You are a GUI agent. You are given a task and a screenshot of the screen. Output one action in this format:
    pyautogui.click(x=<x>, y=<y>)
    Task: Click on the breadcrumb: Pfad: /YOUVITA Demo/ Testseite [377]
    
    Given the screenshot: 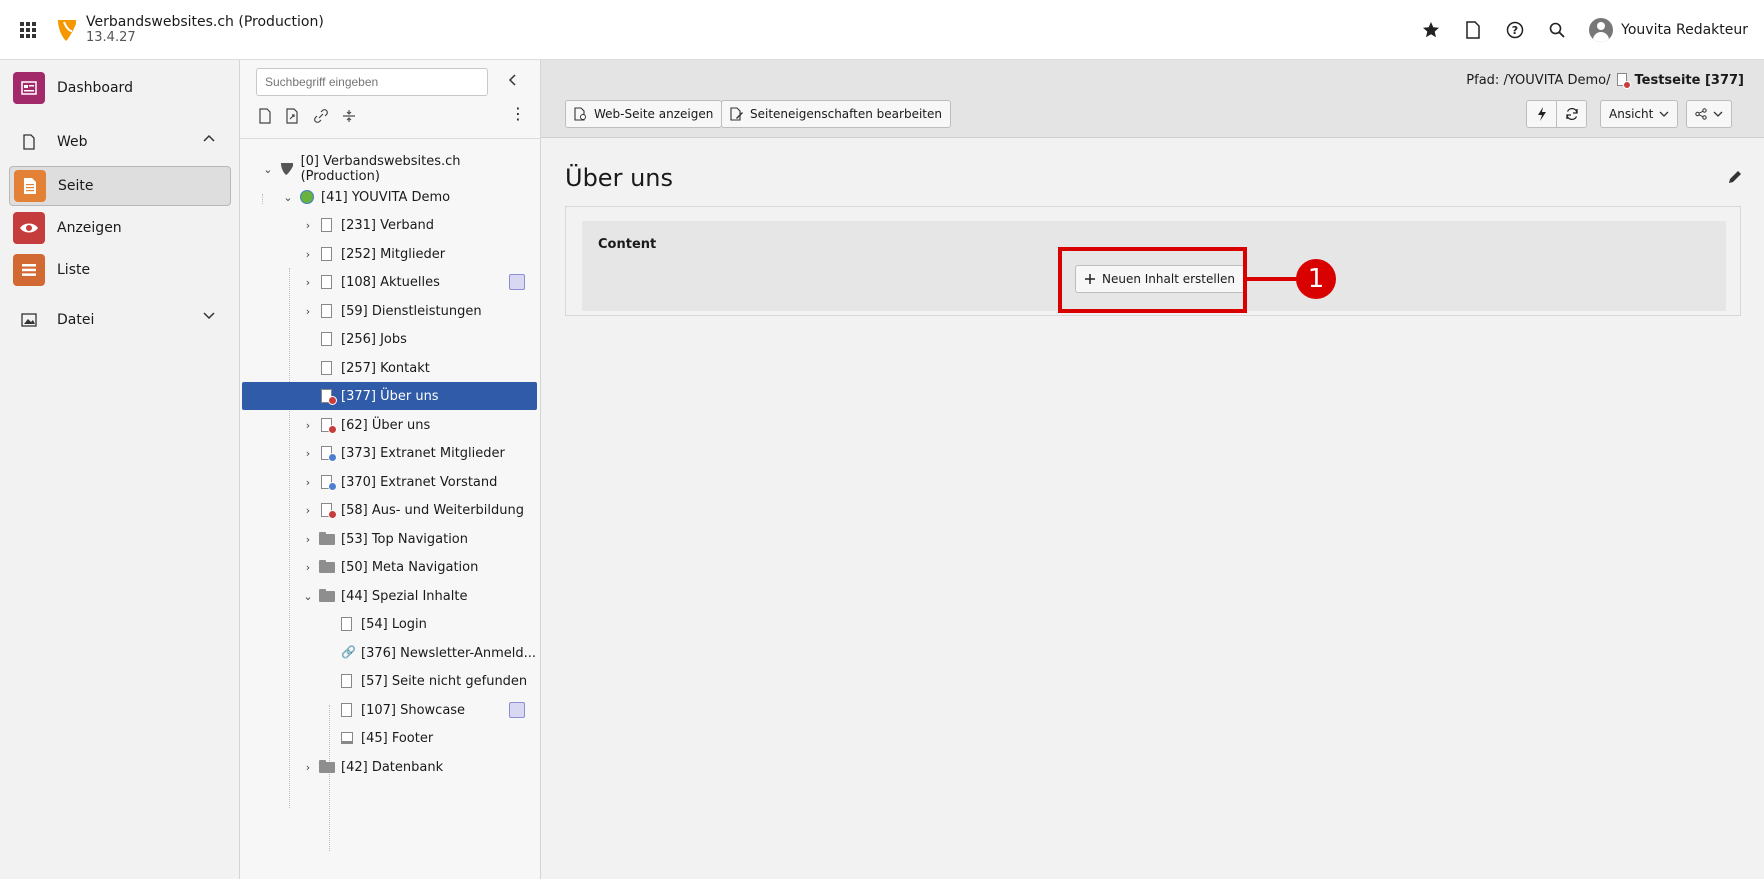 What is the action you would take?
    pyautogui.click(x=1605, y=81)
    